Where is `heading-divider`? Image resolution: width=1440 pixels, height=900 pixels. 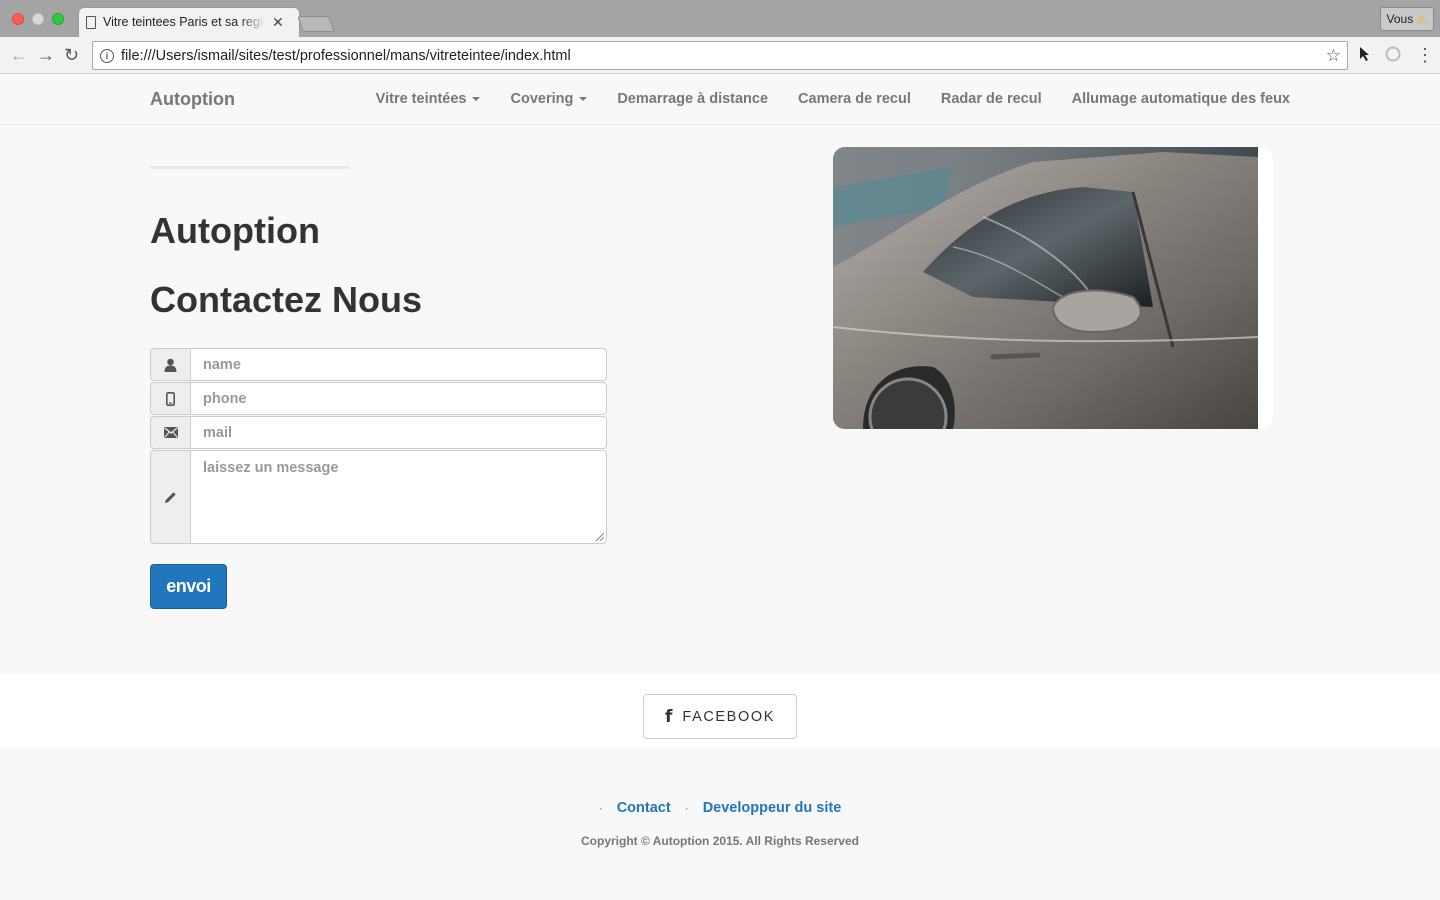 heading-divider is located at coordinates (250, 167).